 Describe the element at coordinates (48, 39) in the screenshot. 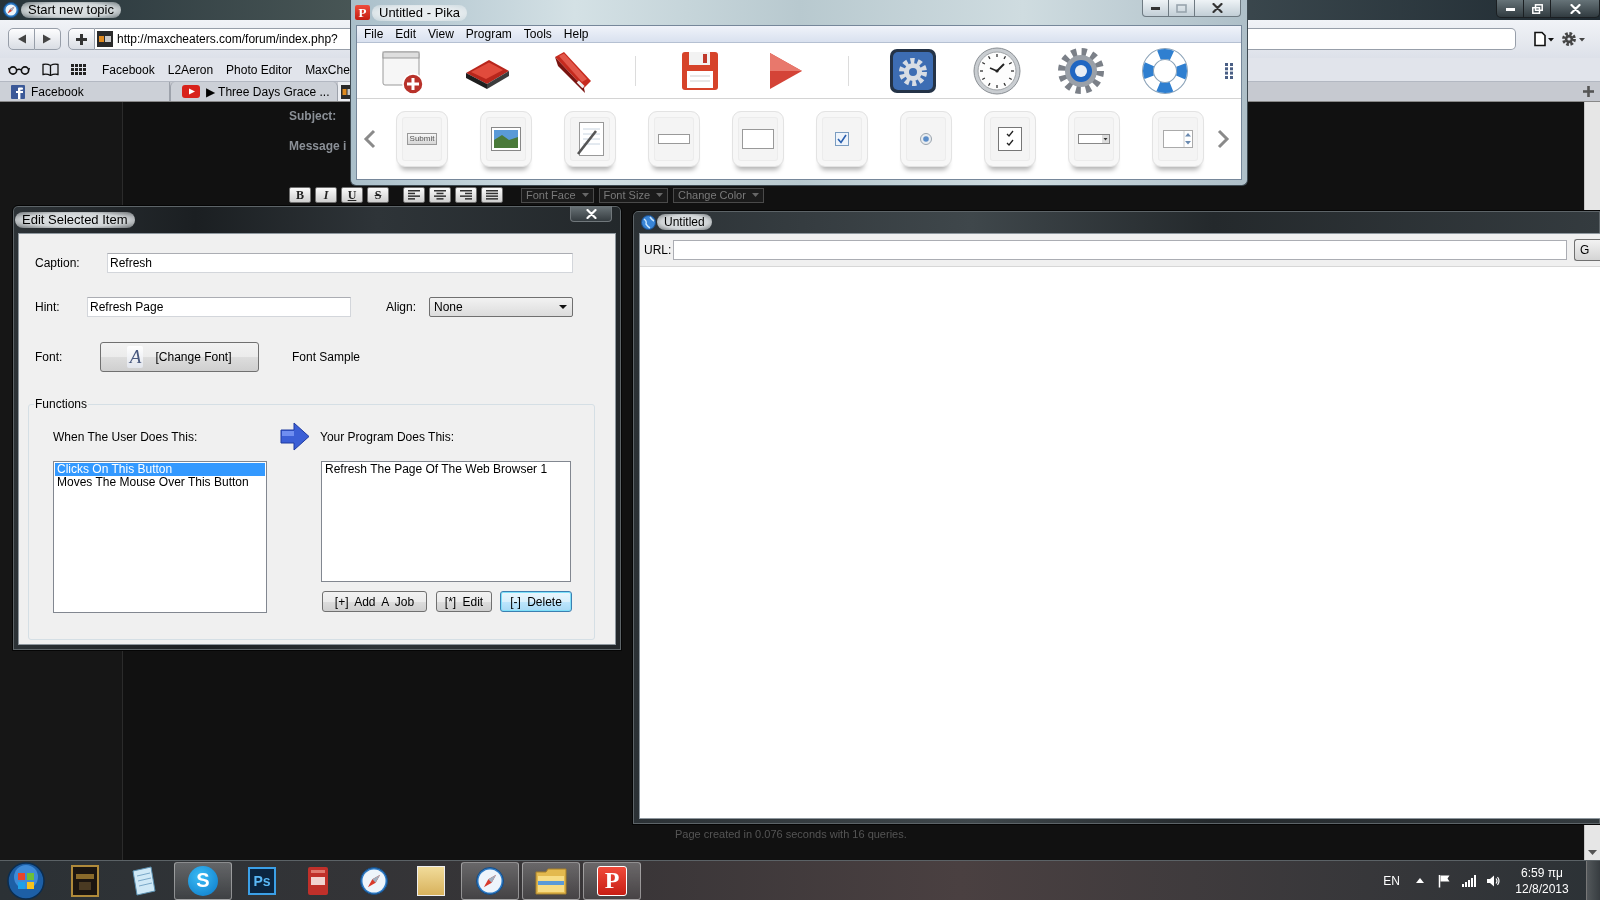

I see `forward-button` at that location.